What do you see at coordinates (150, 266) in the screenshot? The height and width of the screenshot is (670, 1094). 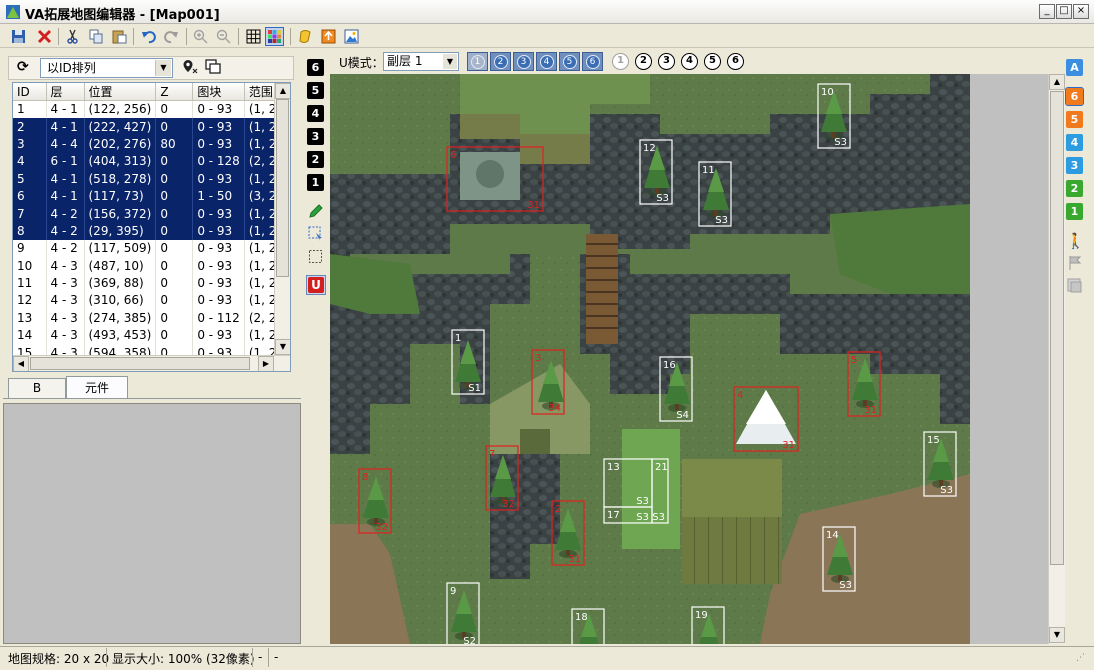 I see `table-row: 10 4 - 3 (487, 10) 0 0 - 93 (1, 2)` at bounding box center [150, 266].